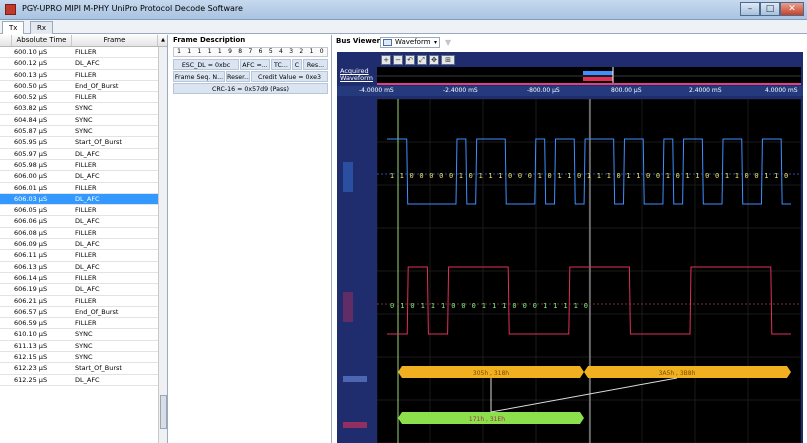 This screenshot has height=443, width=807. Describe the element at coordinates (750, 9) in the screenshot. I see `minimize-button: –` at that location.